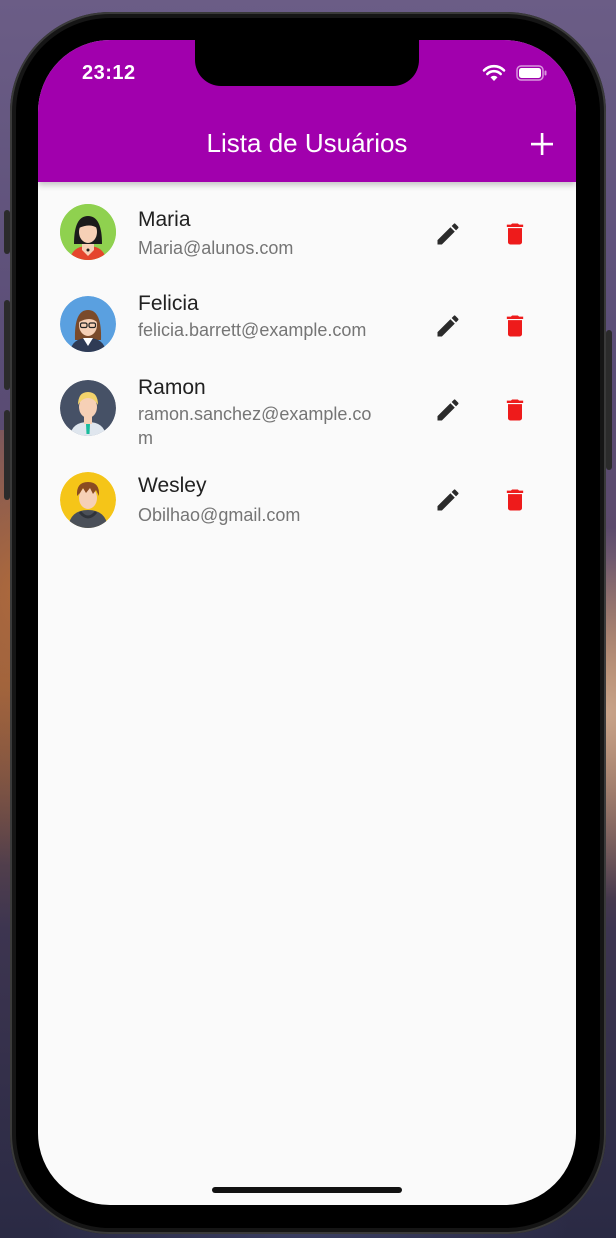  What do you see at coordinates (252, 330) in the screenshot?
I see `user-email: felicia.barrett@example.com` at bounding box center [252, 330].